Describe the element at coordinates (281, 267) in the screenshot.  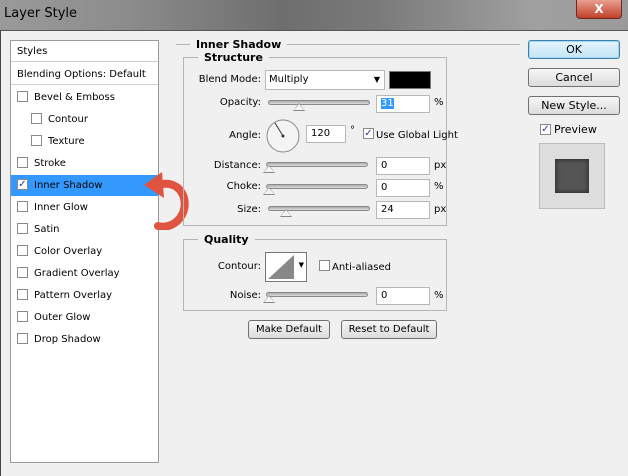
I see `contour-linear-icon` at that location.